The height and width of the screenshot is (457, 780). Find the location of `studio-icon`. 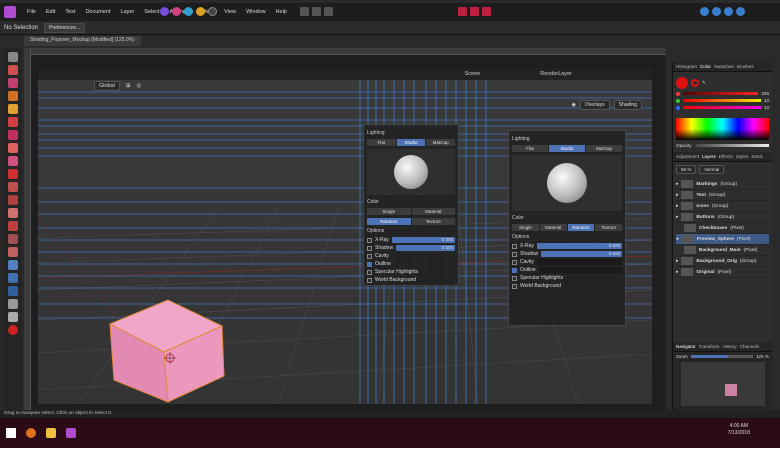

studio-icon is located at coordinates (740, 11).